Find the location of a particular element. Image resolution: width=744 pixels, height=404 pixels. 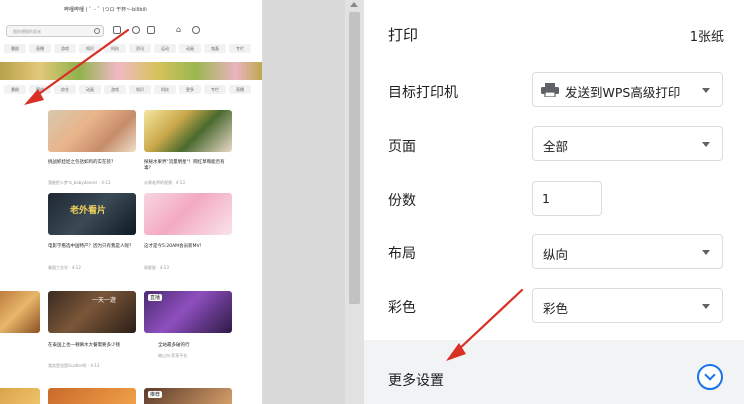

live-badge: 直播 is located at coordinates (155, 297).